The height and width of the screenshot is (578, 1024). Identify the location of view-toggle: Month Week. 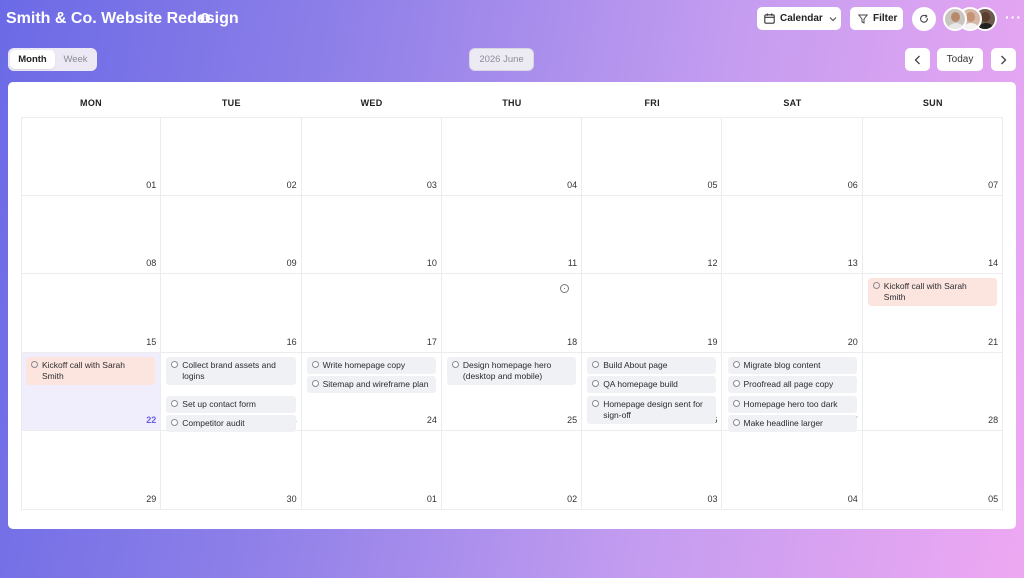
(52, 59).